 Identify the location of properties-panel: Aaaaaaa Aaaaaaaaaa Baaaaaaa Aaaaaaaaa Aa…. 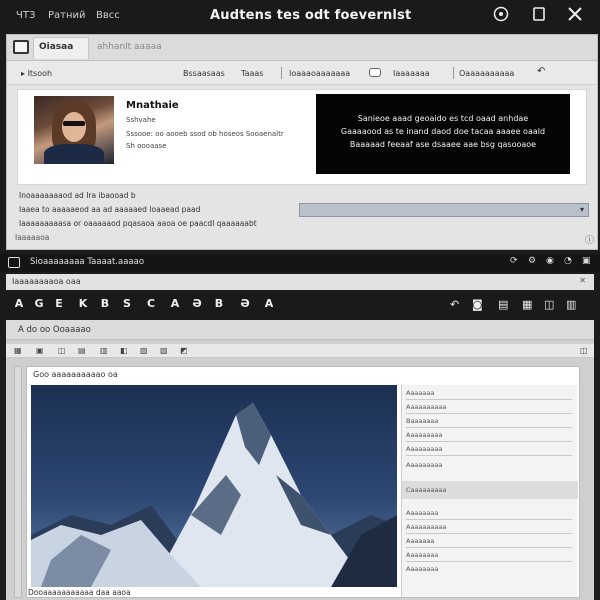
(489, 491).